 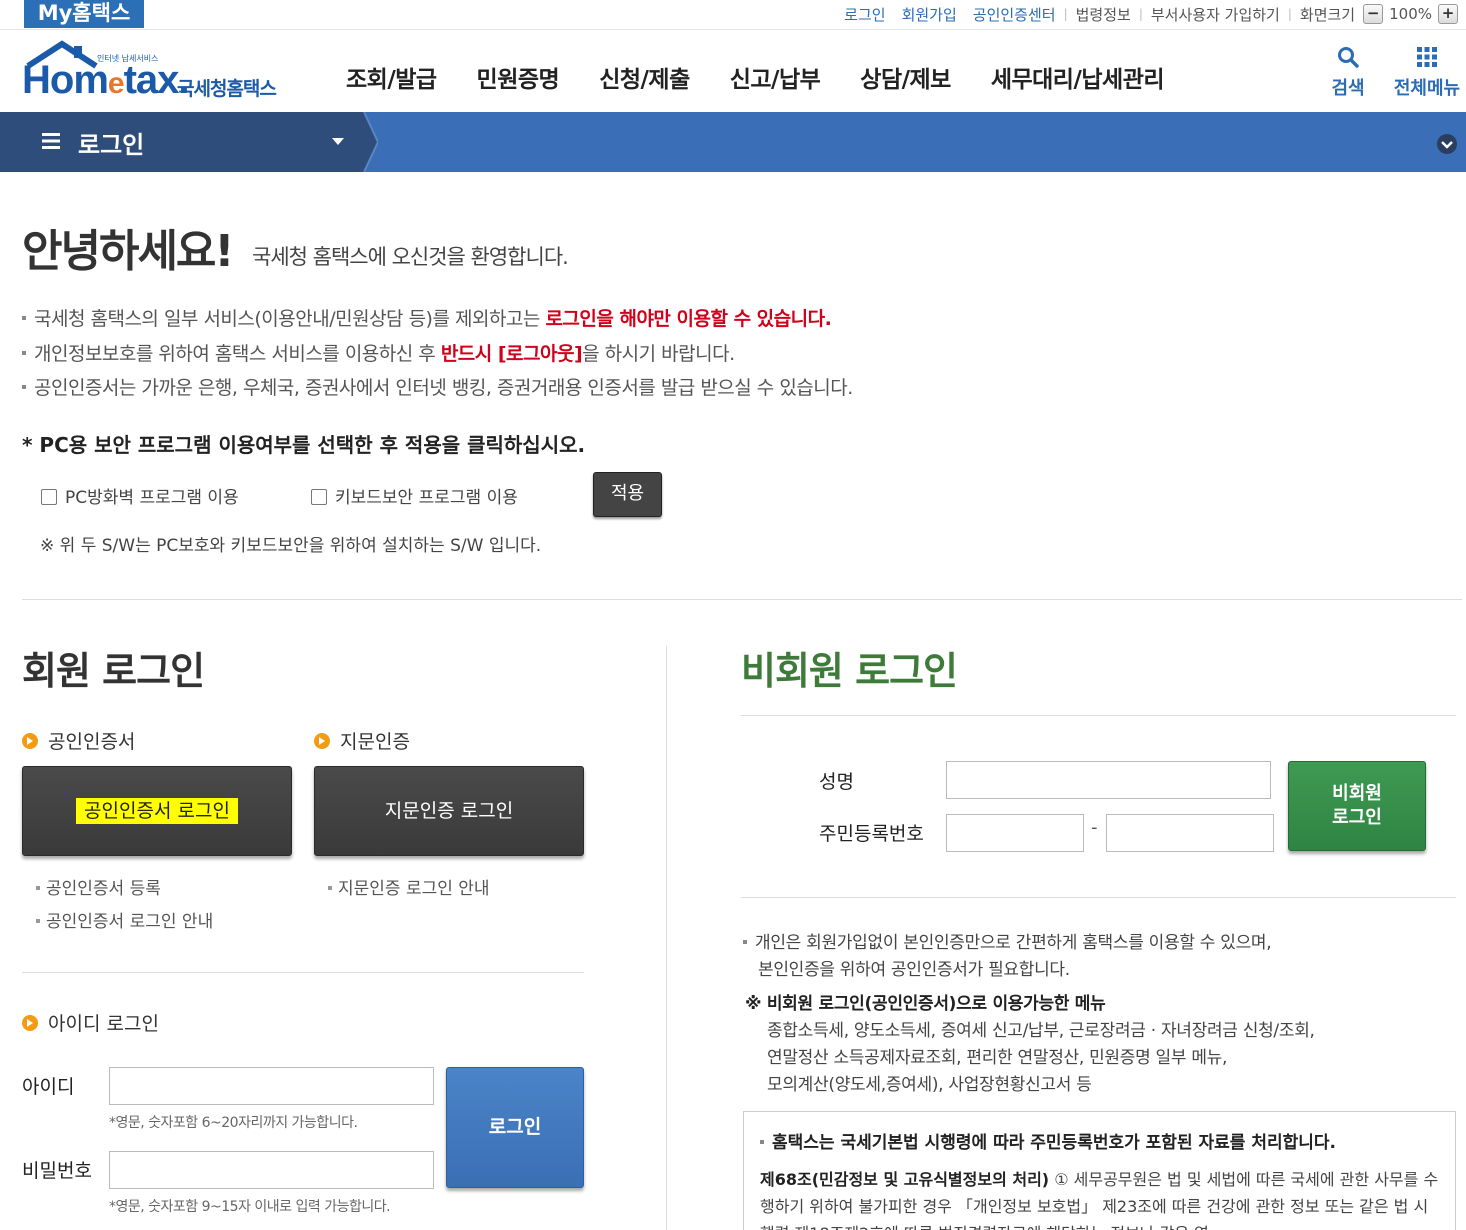 I want to click on nav-filing-payment: 신고/납부, so click(x=775, y=77).